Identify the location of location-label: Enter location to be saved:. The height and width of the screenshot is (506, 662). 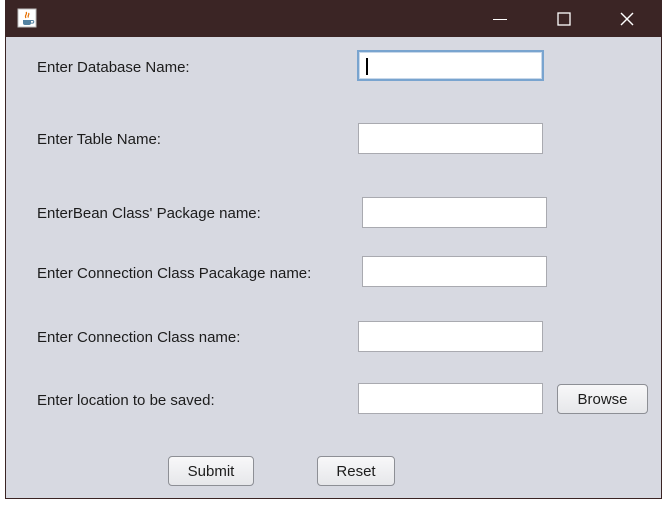
(126, 400).